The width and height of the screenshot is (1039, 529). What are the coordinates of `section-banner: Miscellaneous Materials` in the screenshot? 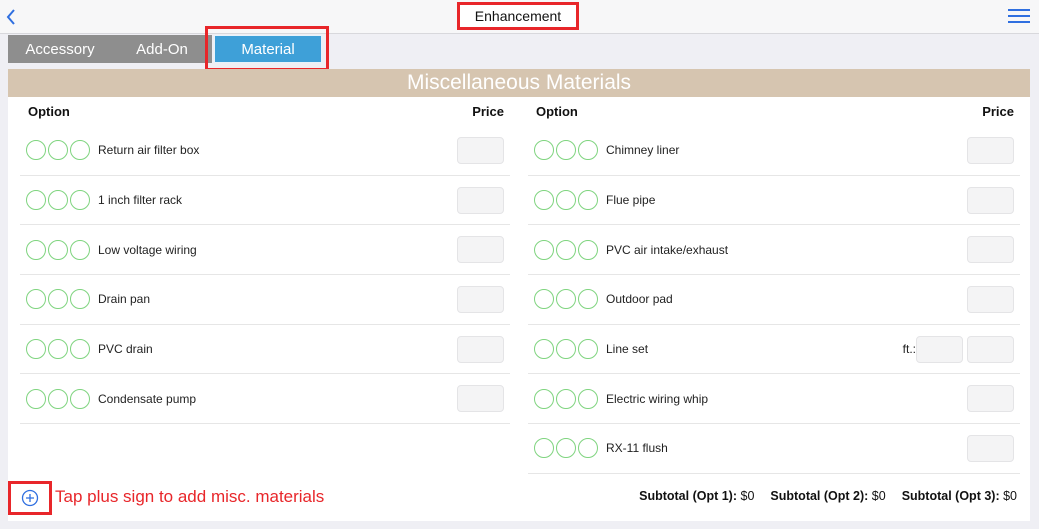 It's located at (519, 83).